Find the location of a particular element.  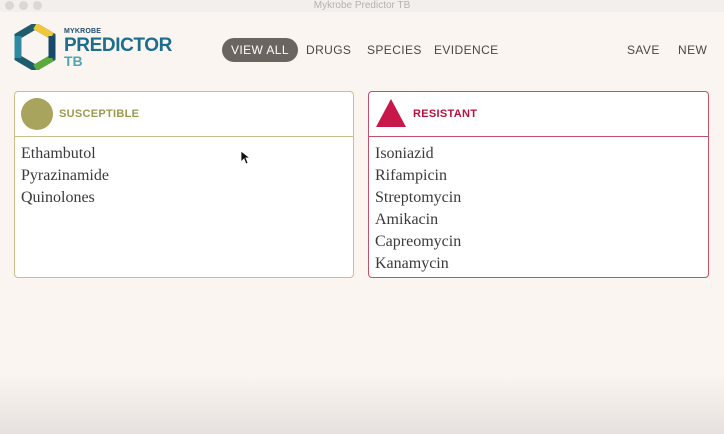

main-nav: VIEW ALL DRUGS SPECIES EVIDENCE SAVE NEW is located at coordinates (362, 50).